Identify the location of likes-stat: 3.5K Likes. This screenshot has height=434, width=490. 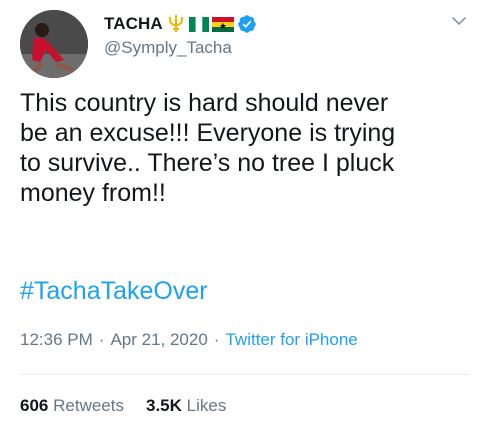
(186, 405).